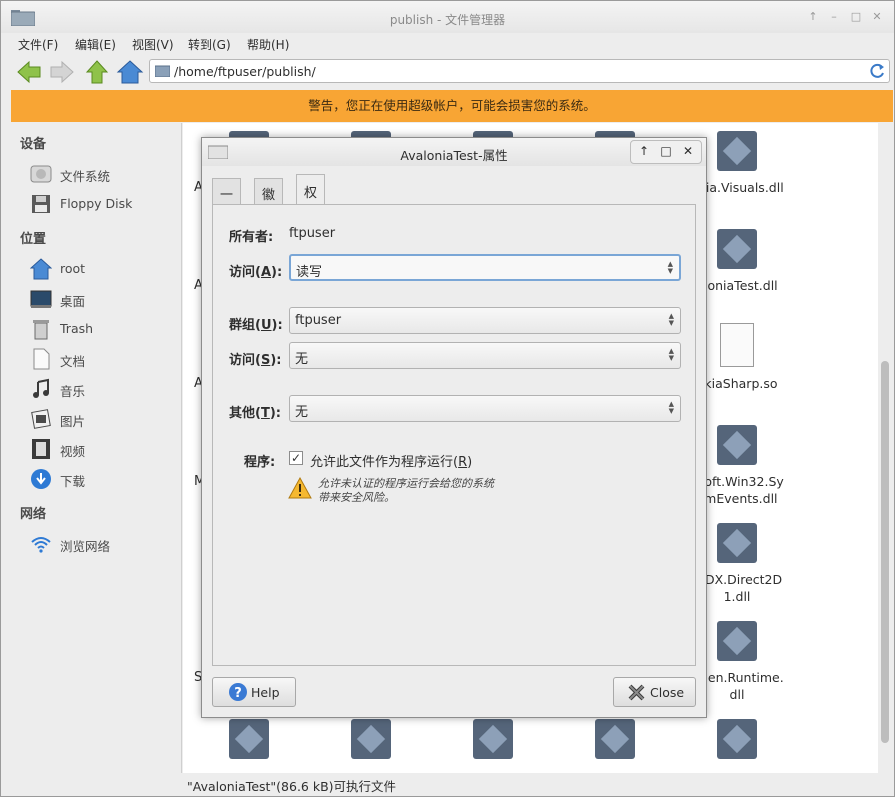 The width and height of the screenshot is (895, 797). I want to click on sidebar-item-downloads: 下载, so click(105, 479).